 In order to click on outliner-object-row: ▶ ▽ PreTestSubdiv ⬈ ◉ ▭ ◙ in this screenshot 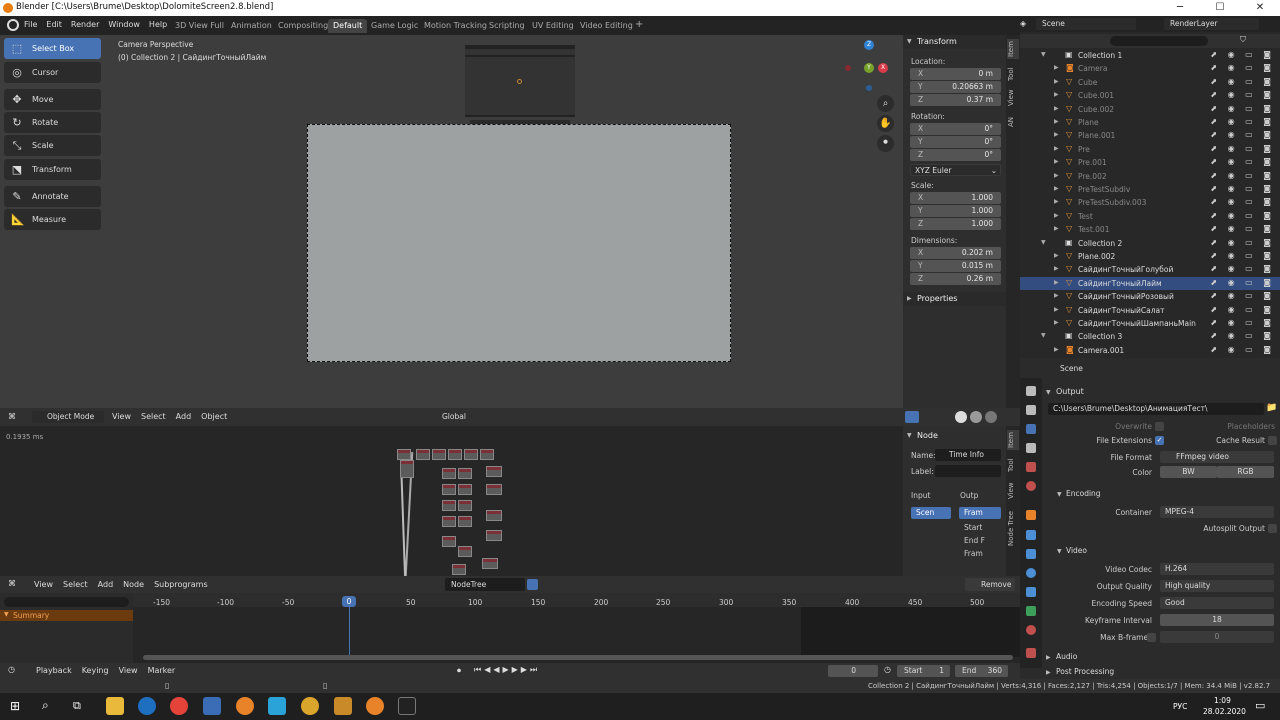, I will do `click(1150, 189)`.